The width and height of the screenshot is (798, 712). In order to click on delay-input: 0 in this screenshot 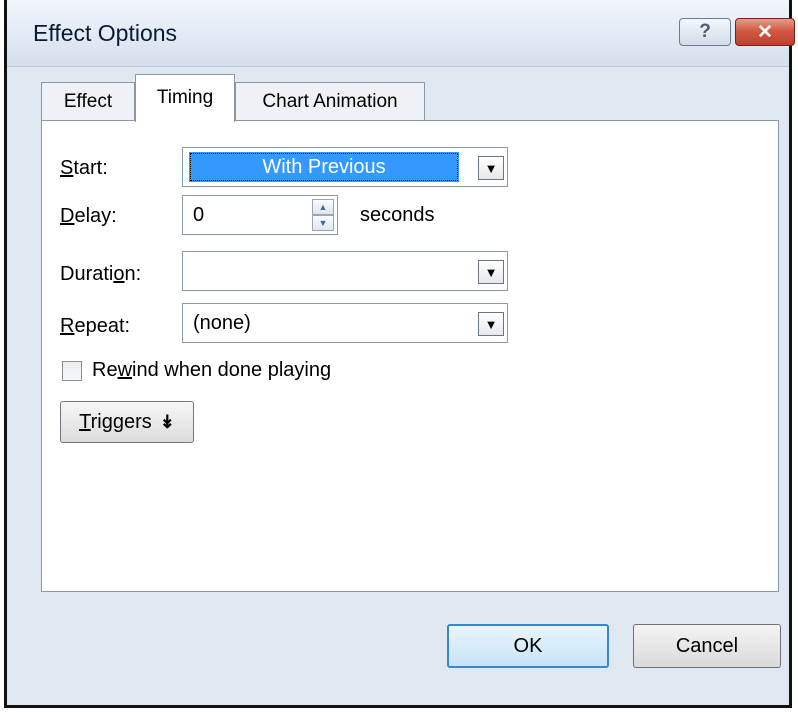, I will do `click(198, 215)`.